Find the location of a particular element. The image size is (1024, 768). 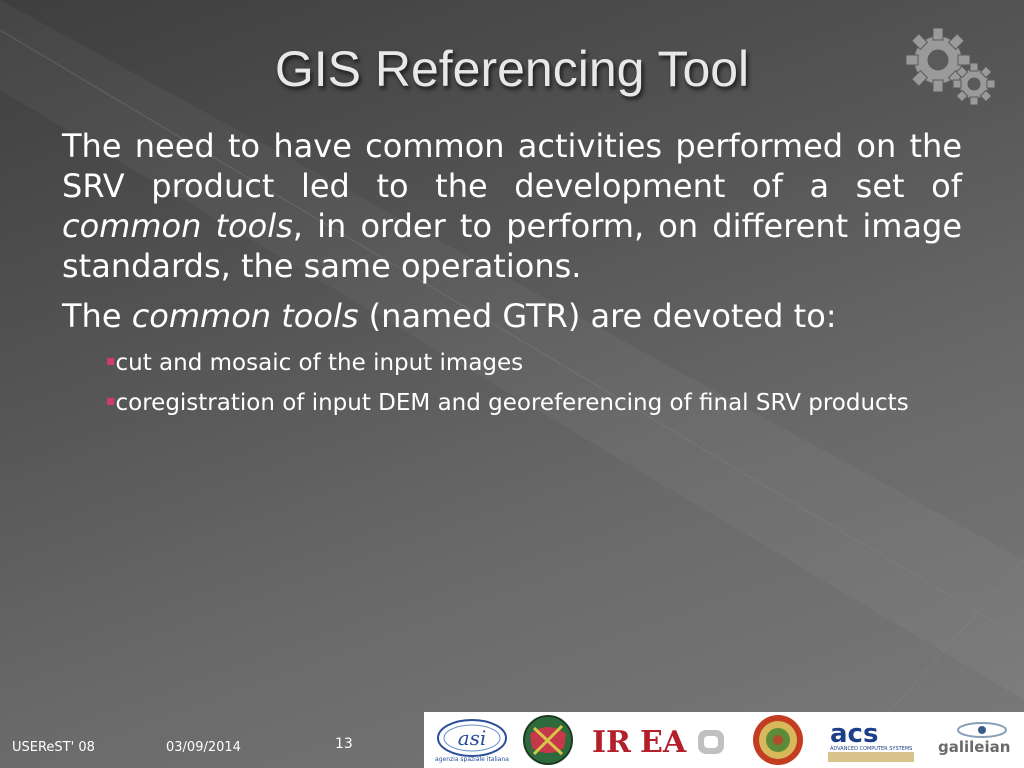

galileian-logo: galileian is located at coordinates (974, 739).